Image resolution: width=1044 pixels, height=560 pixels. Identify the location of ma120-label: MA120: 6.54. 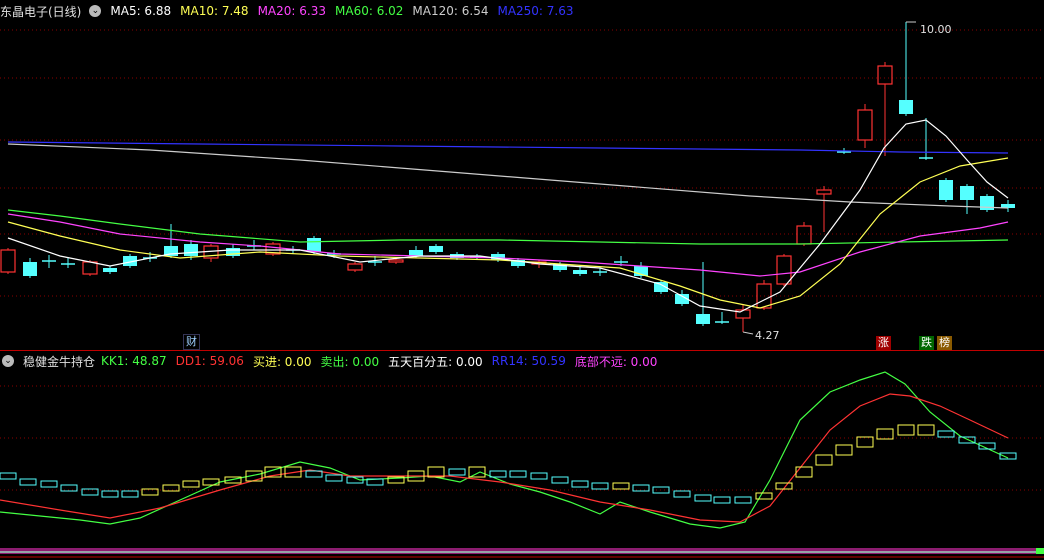
(450, 11).